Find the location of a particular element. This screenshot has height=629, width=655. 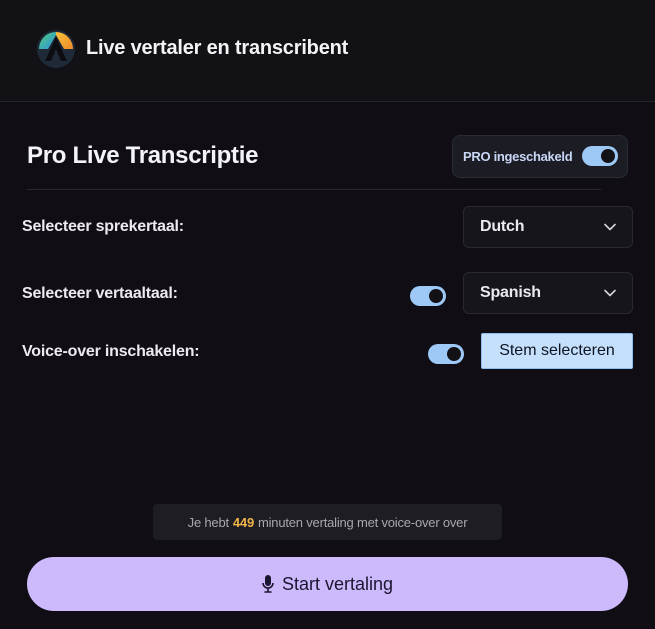

microphone-icon is located at coordinates (268, 584).